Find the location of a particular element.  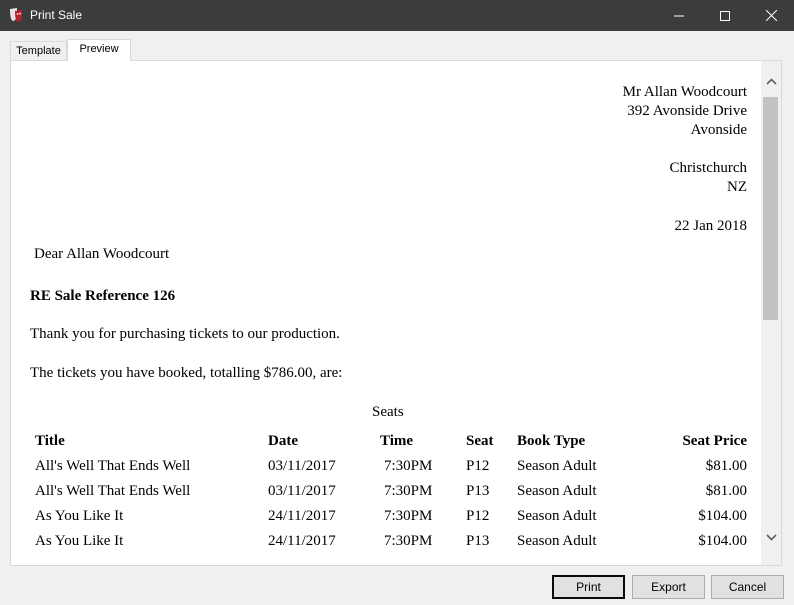

chevron-down-icon is located at coordinates (771, 537).